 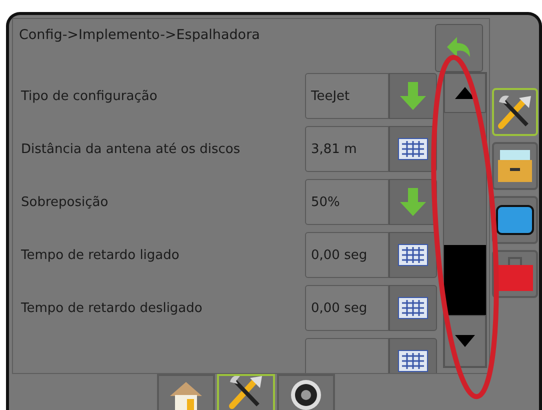 I want to click on drawer-tab, so click(x=515, y=166).